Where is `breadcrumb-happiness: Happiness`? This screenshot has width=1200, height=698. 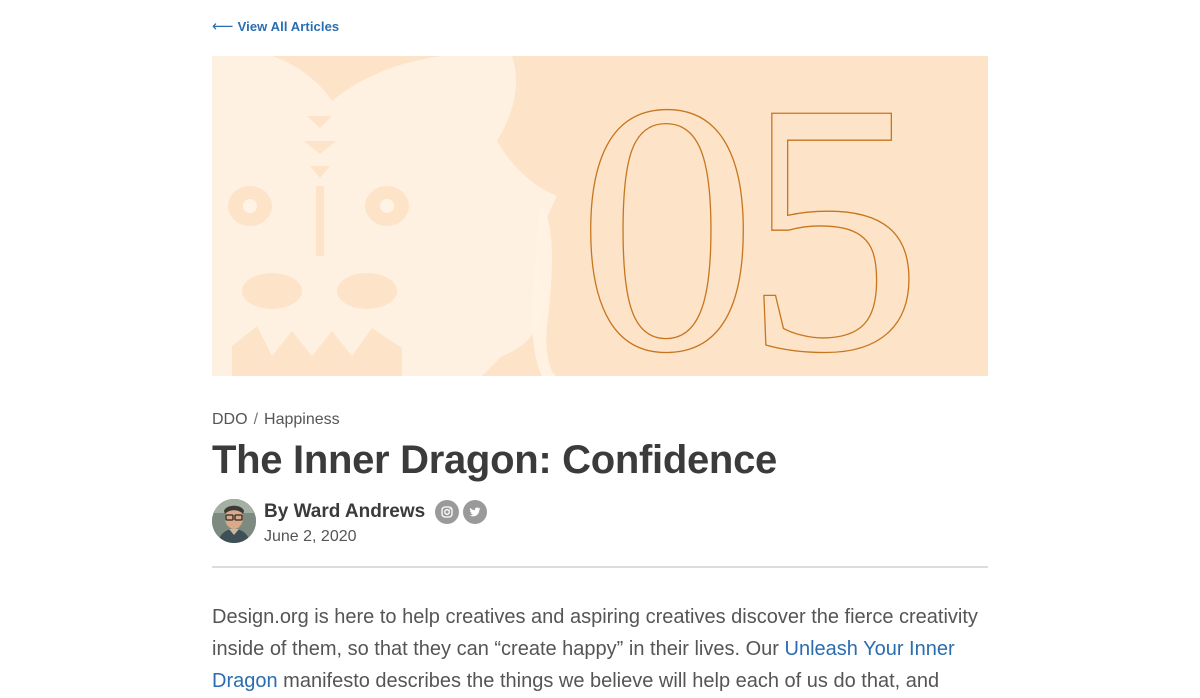 breadcrumb-happiness: Happiness is located at coordinates (302, 420).